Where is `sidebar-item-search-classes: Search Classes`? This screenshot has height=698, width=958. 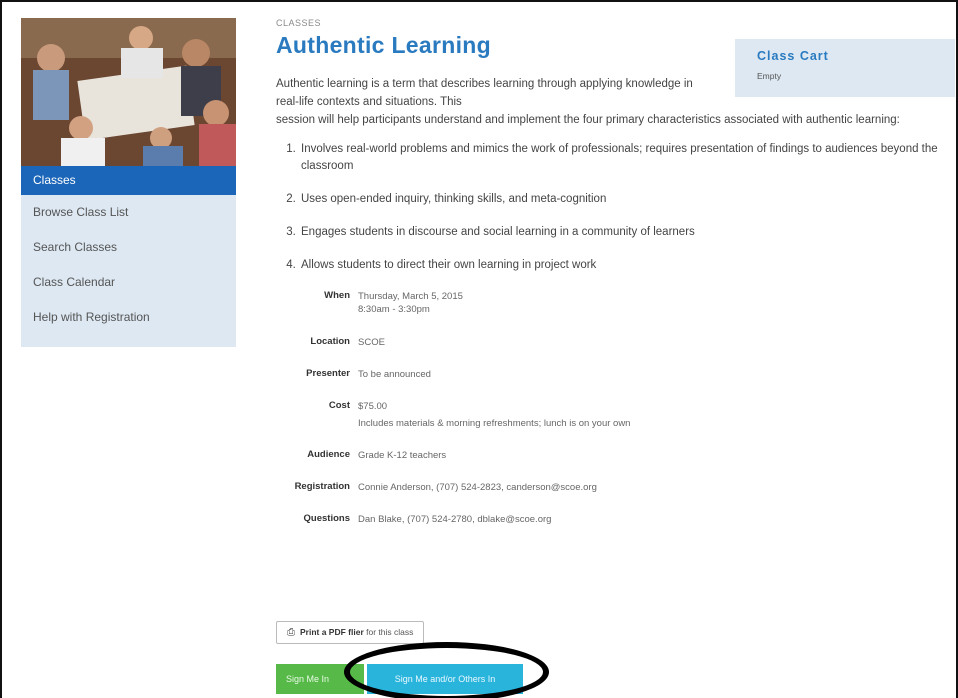 sidebar-item-search-classes: Search Classes is located at coordinates (128, 247).